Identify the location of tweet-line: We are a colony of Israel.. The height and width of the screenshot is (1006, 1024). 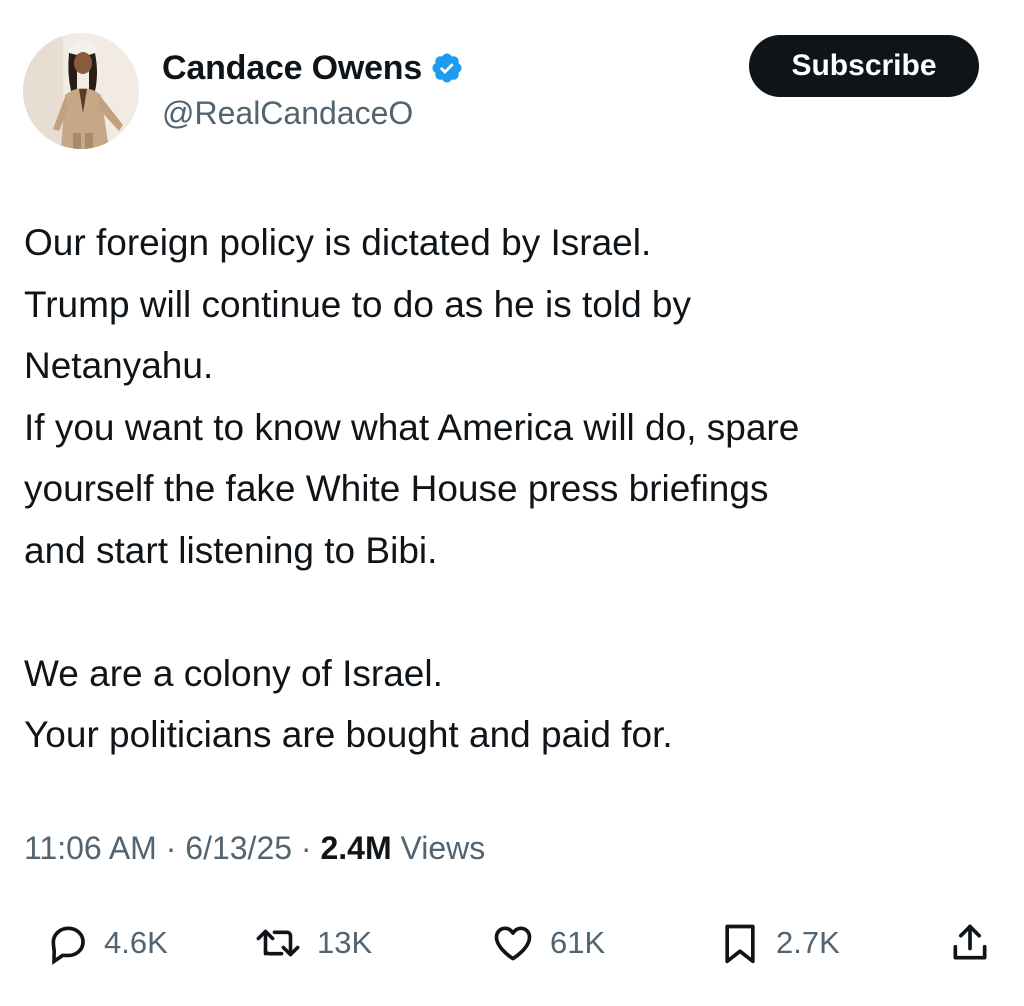
(233, 673).